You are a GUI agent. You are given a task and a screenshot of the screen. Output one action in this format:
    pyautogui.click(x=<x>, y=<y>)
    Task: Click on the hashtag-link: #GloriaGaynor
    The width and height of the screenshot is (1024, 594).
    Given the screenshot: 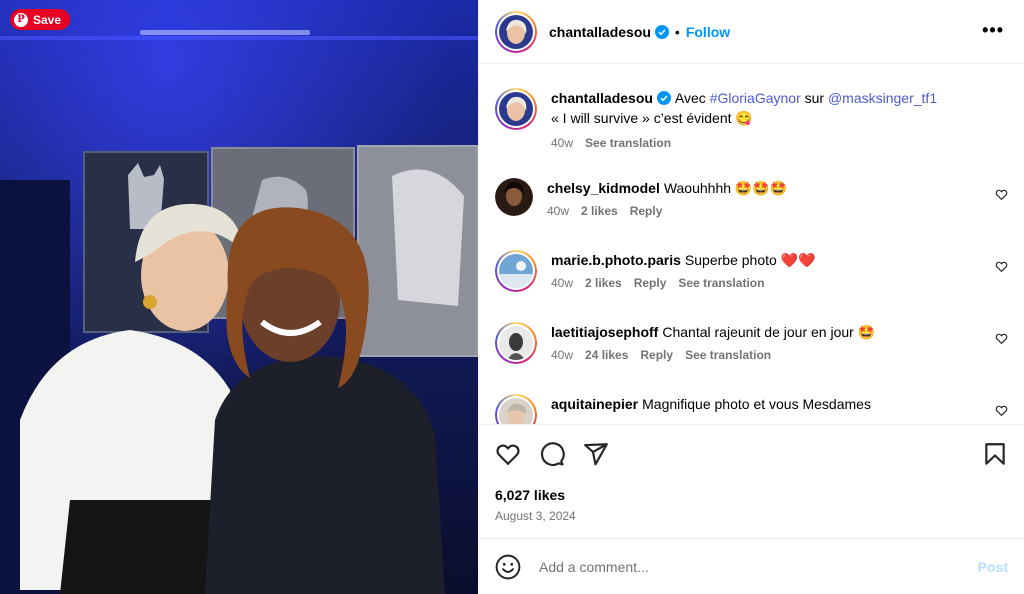 What is the action you would take?
    pyautogui.click(x=755, y=98)
    